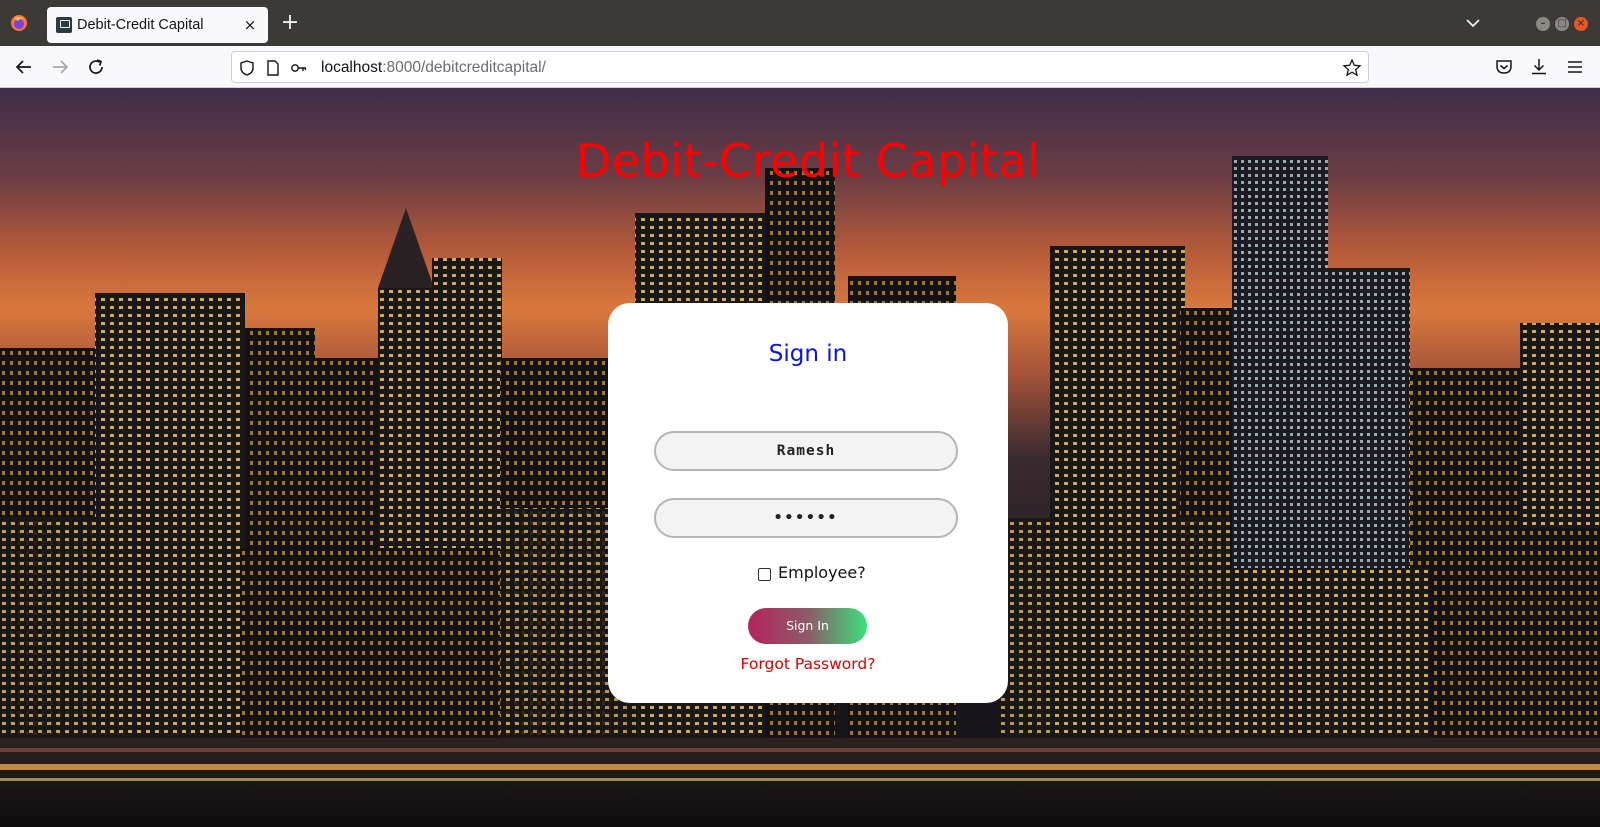 Image resolution: width=1600 pixels, height=827 pixels. What do you see at coordinates (1539, 67) in the screenshot?
I see `download-icon` at bounding box center [1539, 67].